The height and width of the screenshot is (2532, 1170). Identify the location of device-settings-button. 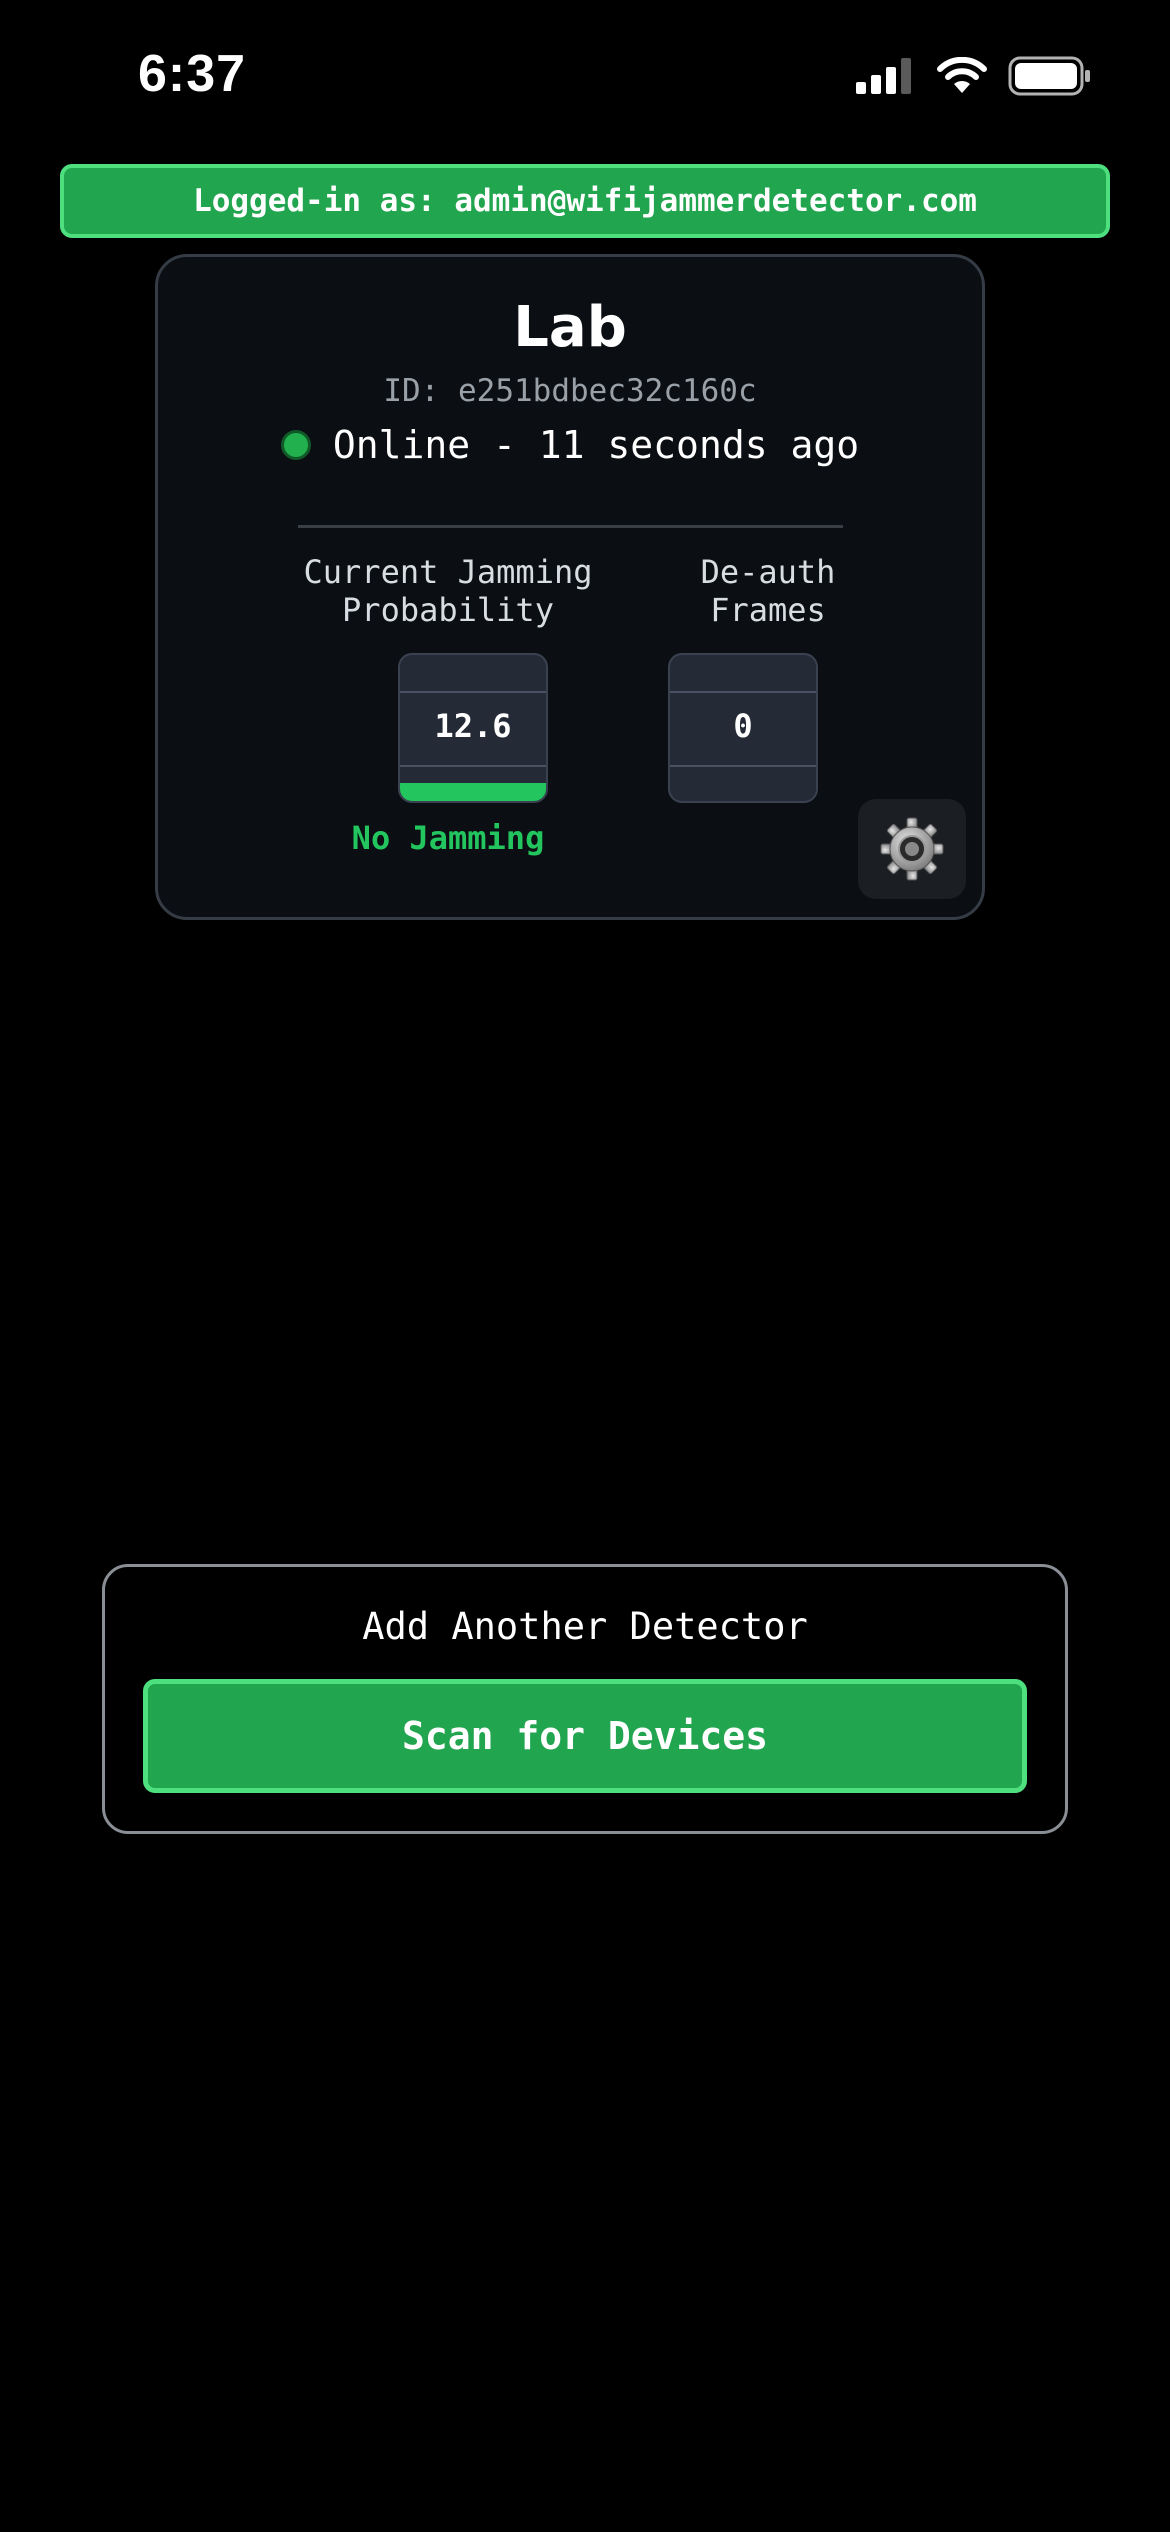
(912, 849).